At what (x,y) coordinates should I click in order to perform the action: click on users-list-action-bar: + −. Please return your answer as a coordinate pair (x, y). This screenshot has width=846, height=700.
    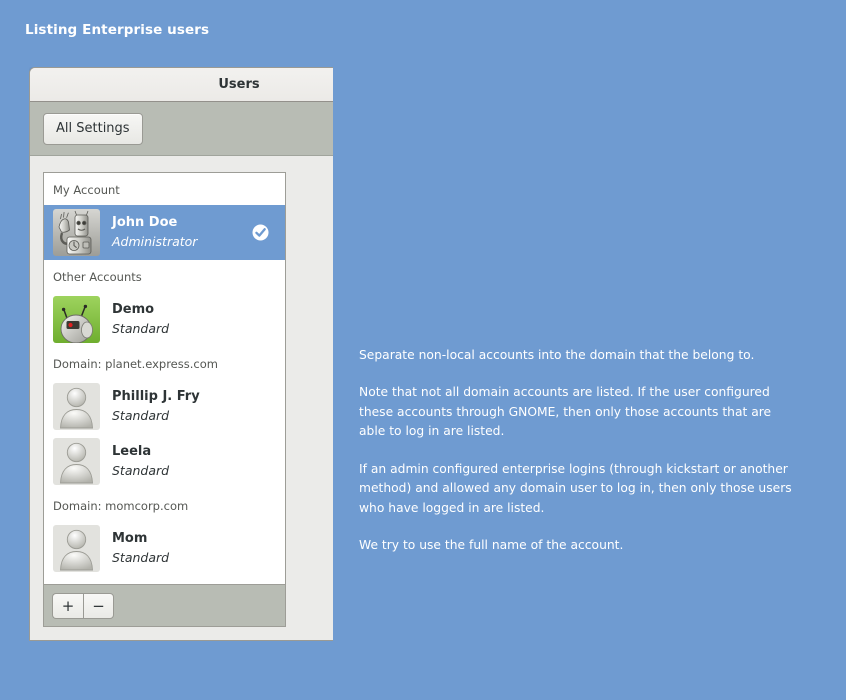
    Looking at the image, I should click on (164, 605).